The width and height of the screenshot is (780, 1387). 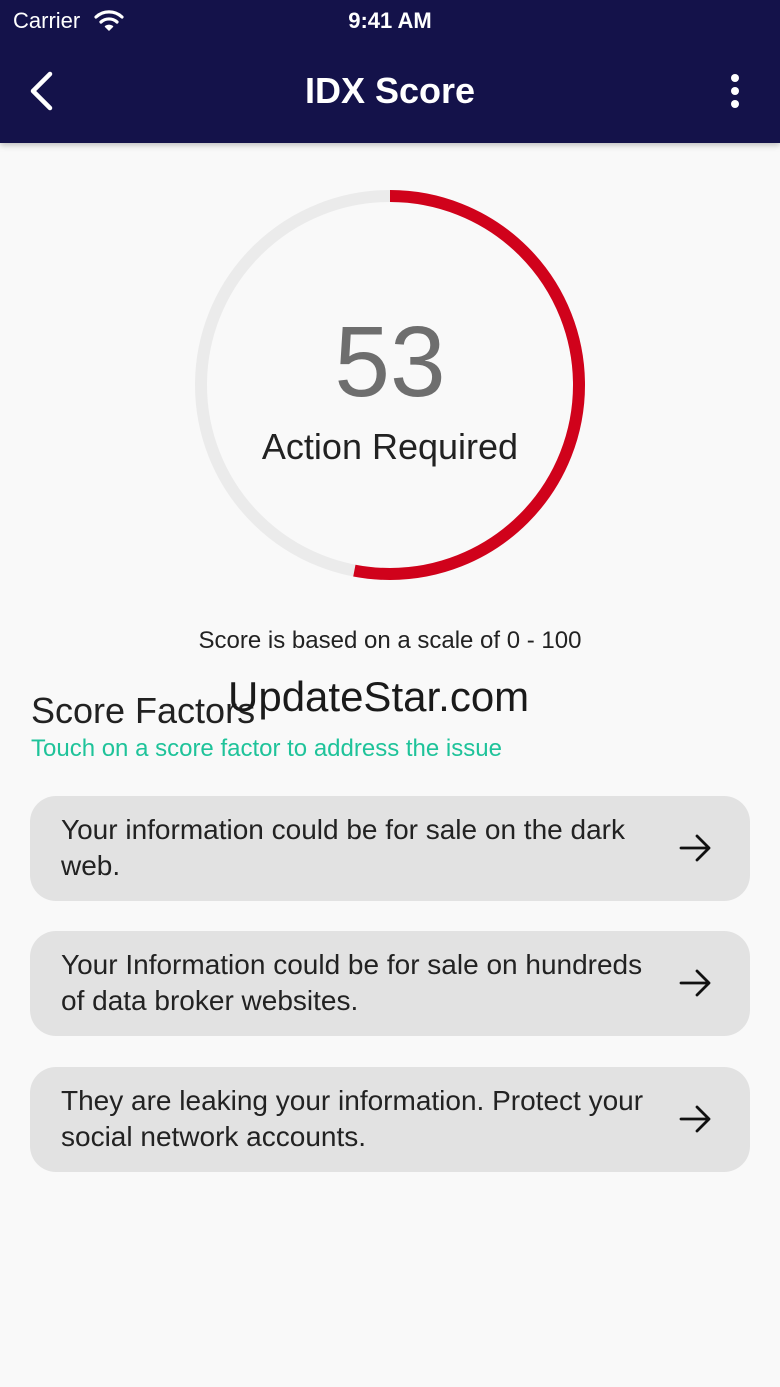 What do you see at coordinates (390, 362) in the screenshot?
I see `score-value: 53` at bounding box center [390, 362].